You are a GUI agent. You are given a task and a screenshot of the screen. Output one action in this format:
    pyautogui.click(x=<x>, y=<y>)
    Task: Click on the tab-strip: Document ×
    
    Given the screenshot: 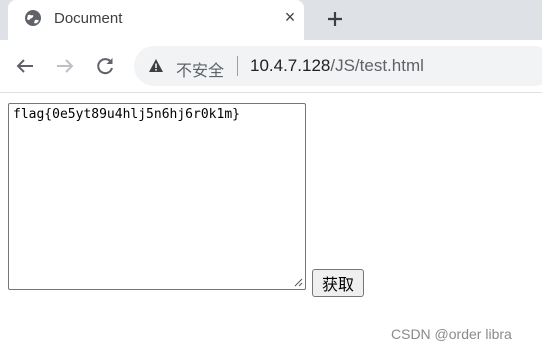 What is the action you would take?
    pyautogui.click(x=271, y=20)
    